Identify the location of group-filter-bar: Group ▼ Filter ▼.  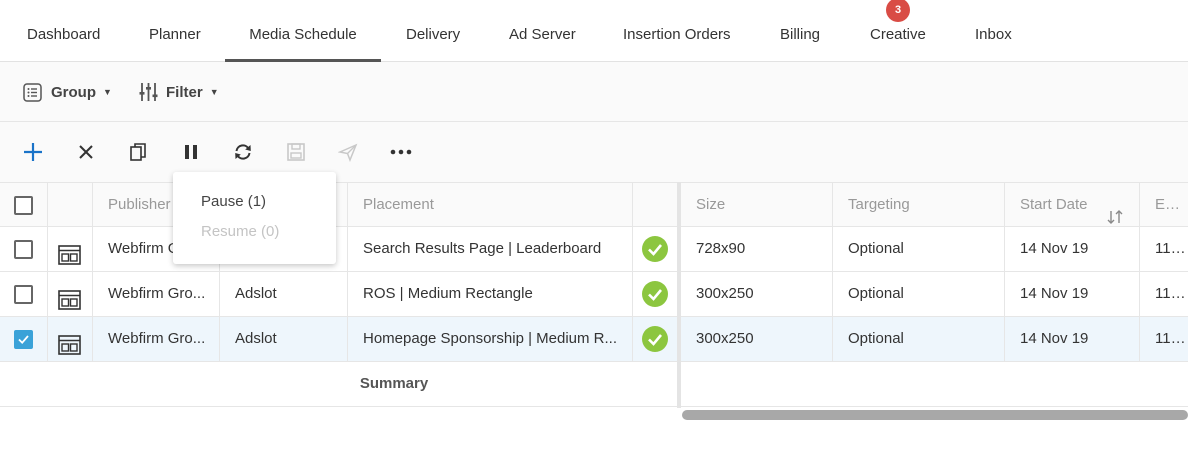
(594, 92).